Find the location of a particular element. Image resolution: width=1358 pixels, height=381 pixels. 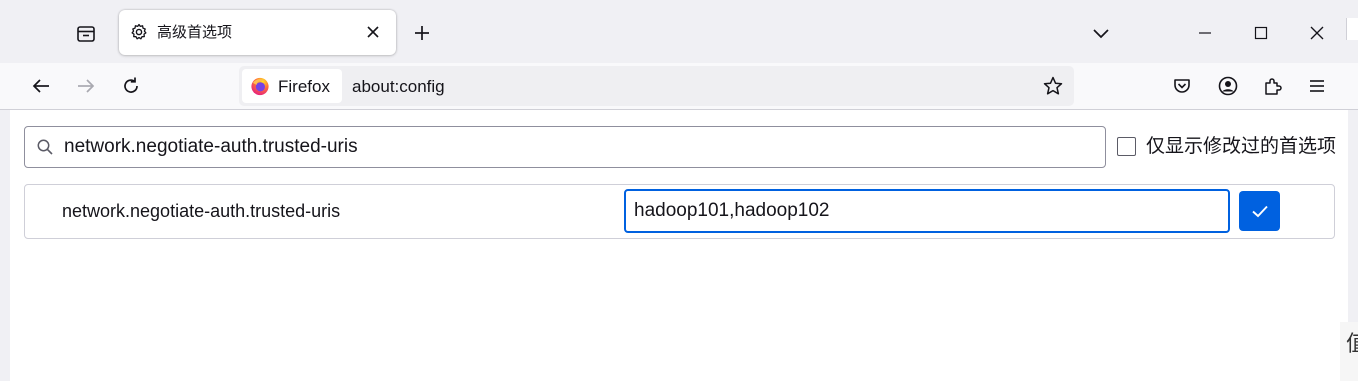

close-icon is located at coordinates (1317, 33).